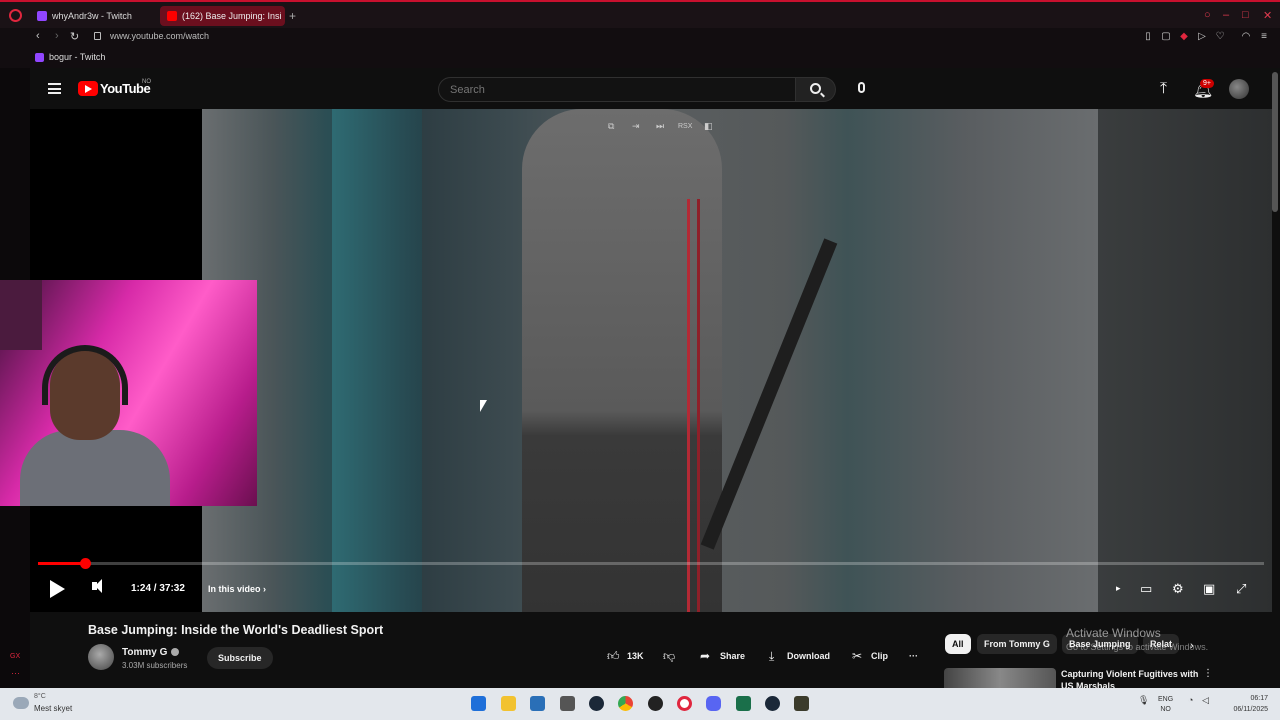  I want to click on search-icon, so click(815, 88).